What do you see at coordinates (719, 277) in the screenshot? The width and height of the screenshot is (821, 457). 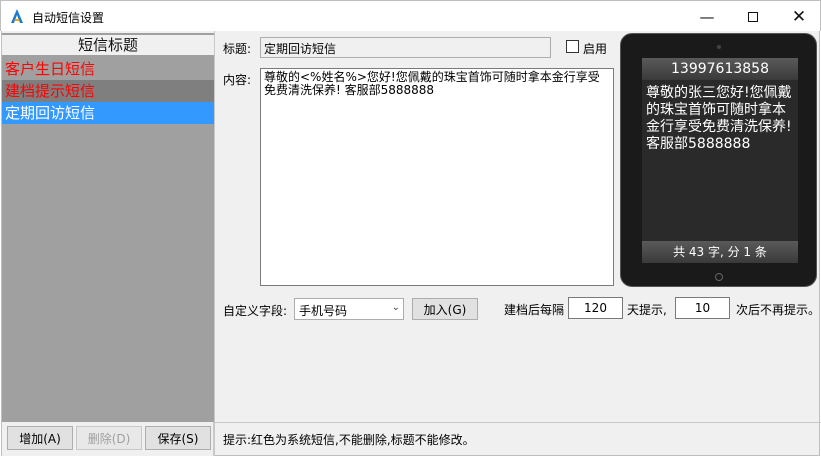 I see `home-button-icon` at bounding box center [719, 277].